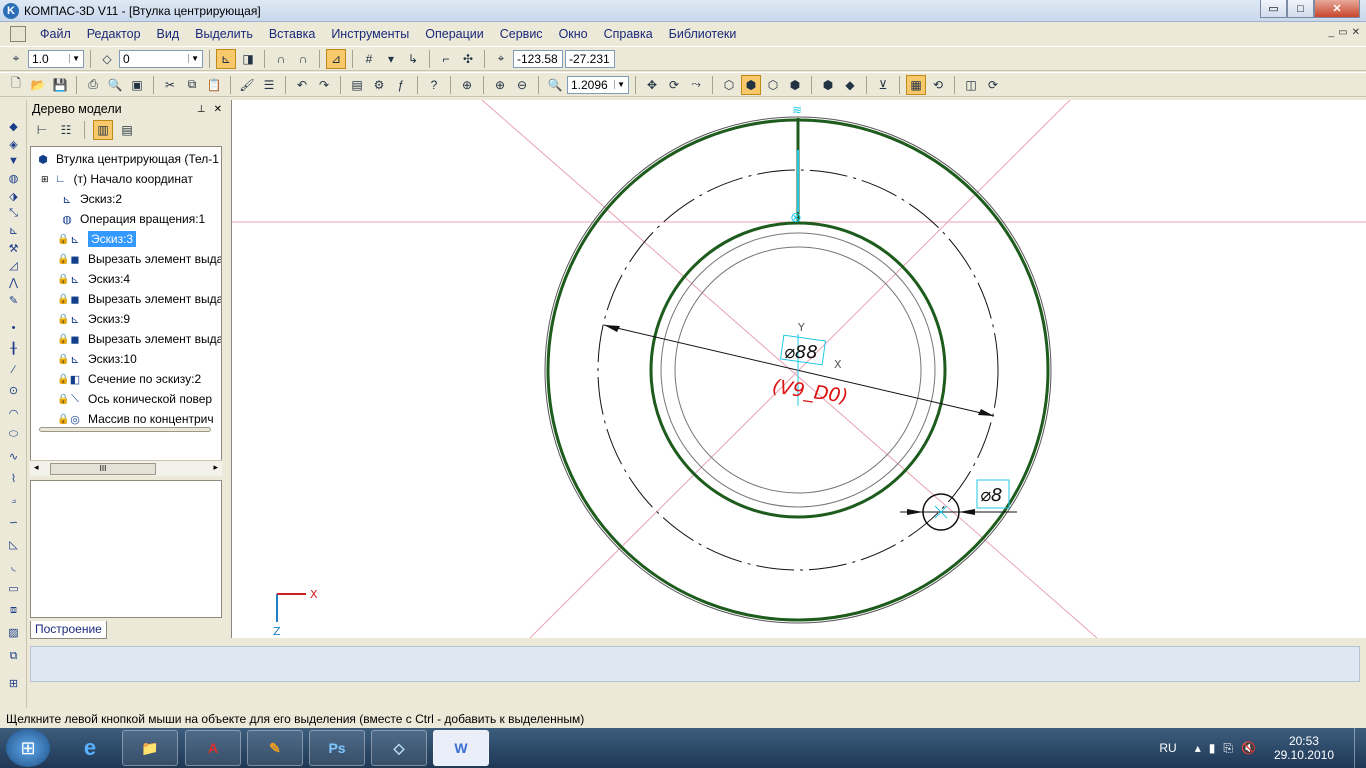  What do you see at coordinates (103, 469) in the screenshot?
I see `scroll-thumb: III` at bounding box center [103, 469].